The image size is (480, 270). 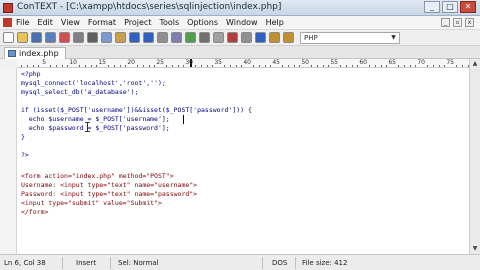 I want to click on close-button: ✕, so click(x=468, y=7).